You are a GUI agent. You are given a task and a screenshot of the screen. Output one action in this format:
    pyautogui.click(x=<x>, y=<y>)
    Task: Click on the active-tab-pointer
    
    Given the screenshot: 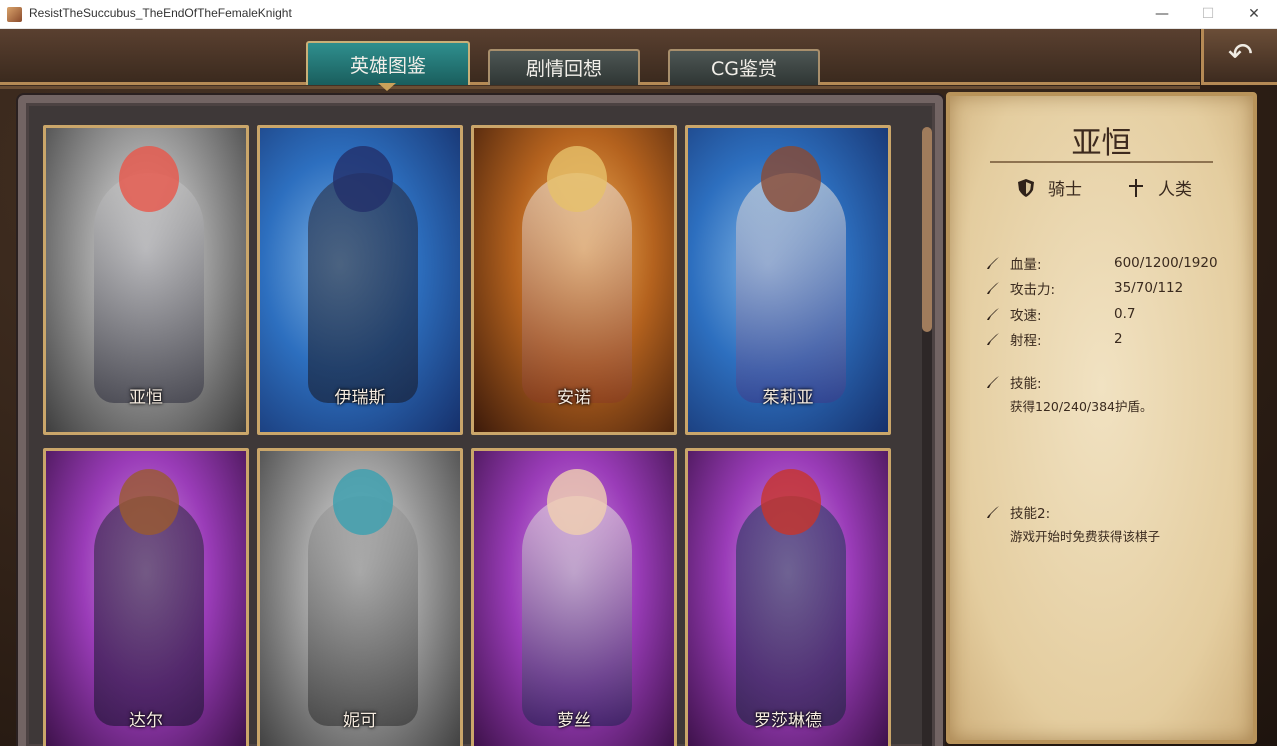 What is the action you would take?
    pyautogui.click(x=387, y=87)
    